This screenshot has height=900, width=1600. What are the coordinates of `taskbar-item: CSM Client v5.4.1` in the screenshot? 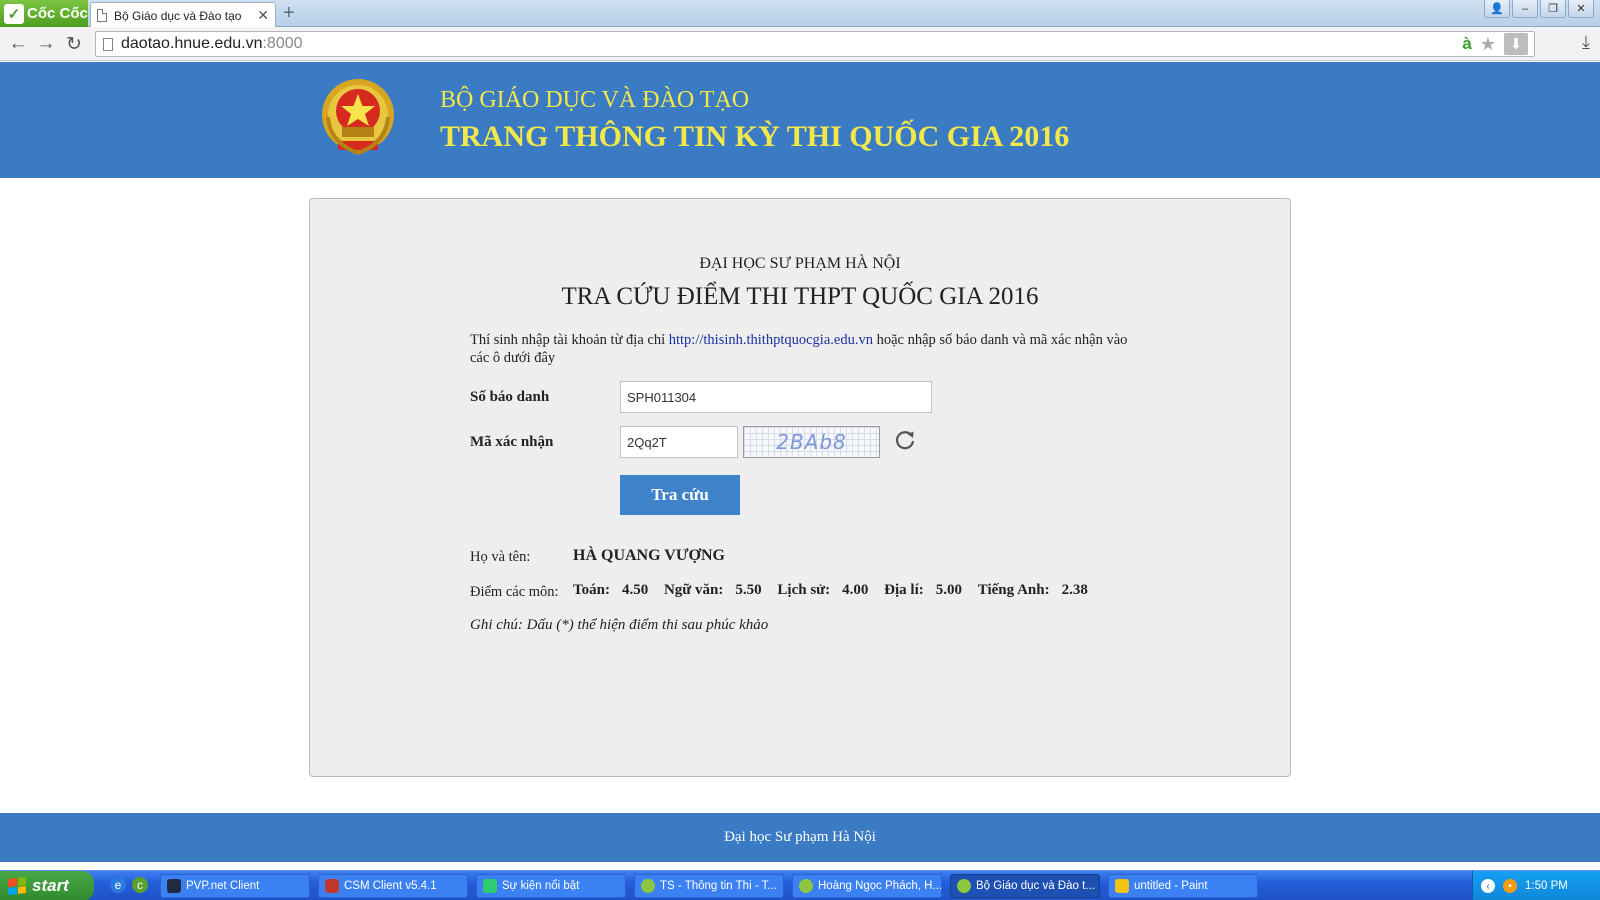 It's located at (393, 886).